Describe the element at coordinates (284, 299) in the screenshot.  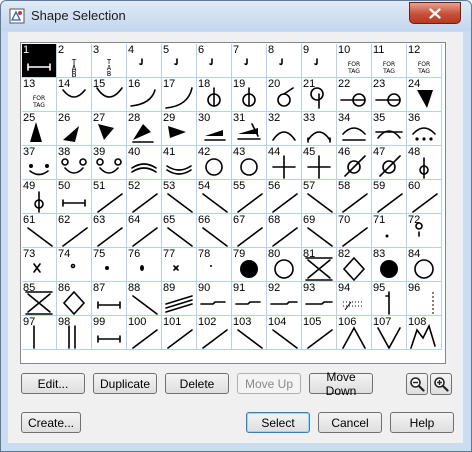
I see `shape-cell: 92` at that location.